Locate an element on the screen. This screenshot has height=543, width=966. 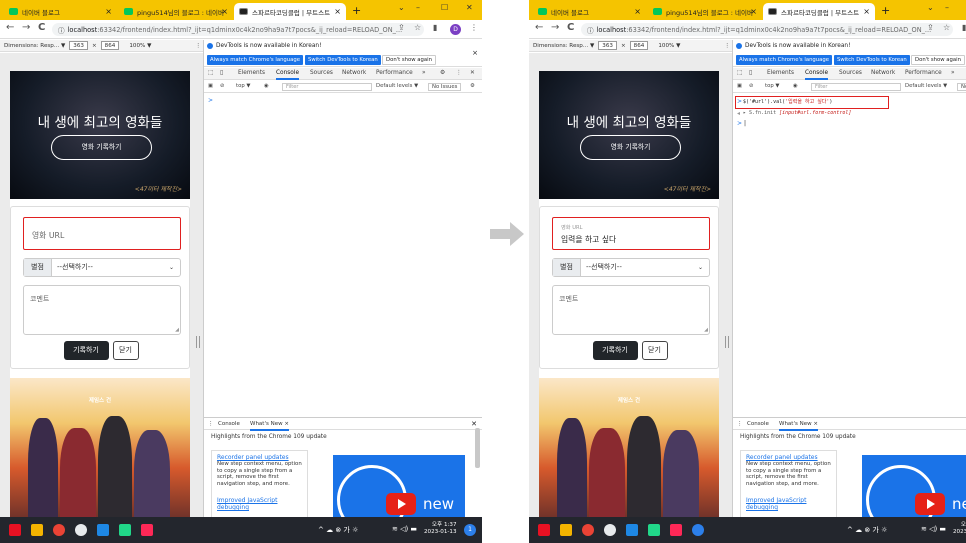
tab-sources: Sources is located at coordinates (850, 73).